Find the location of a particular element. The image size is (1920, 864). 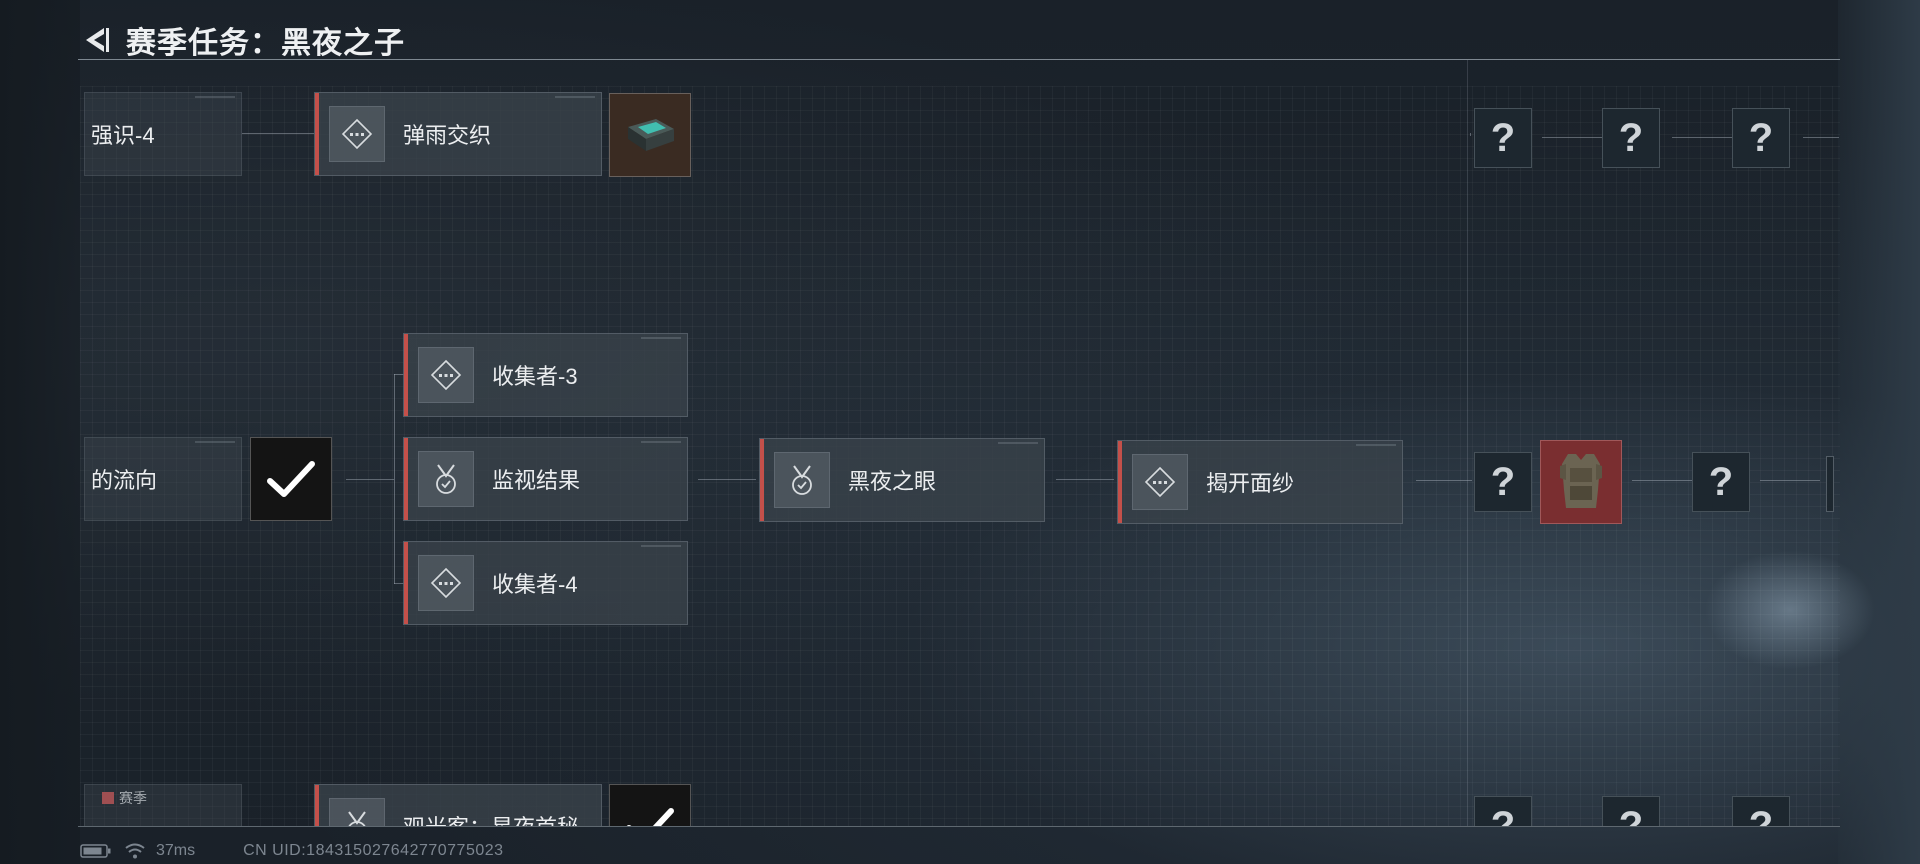

left-shade is located at coordinates (40, 432).